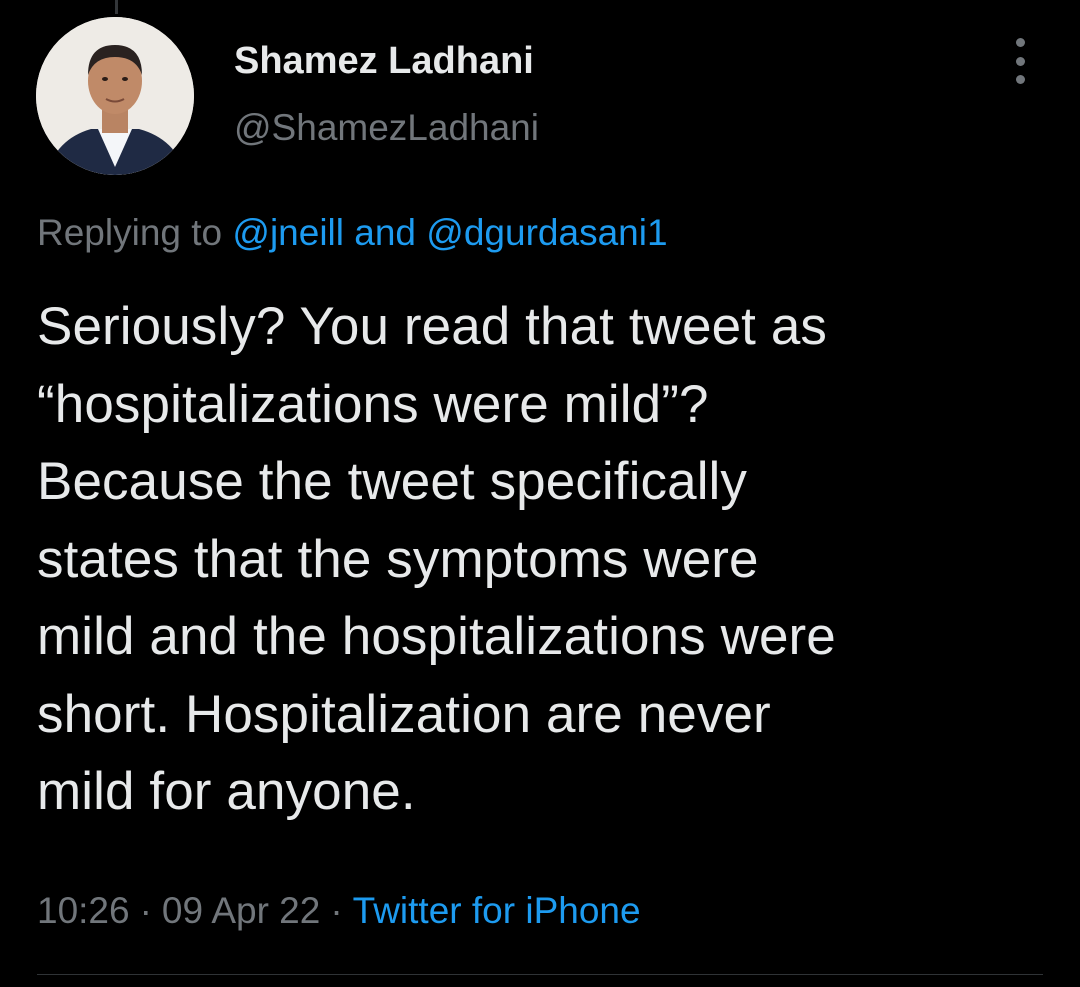 Image resolution: width=1080 pixels, height=987 pixels. What do you see at coordinates (497, 910) in the screenshot?
I see `tweet-source-link: Twitter for iPhone` at bounding box center [497, 910].